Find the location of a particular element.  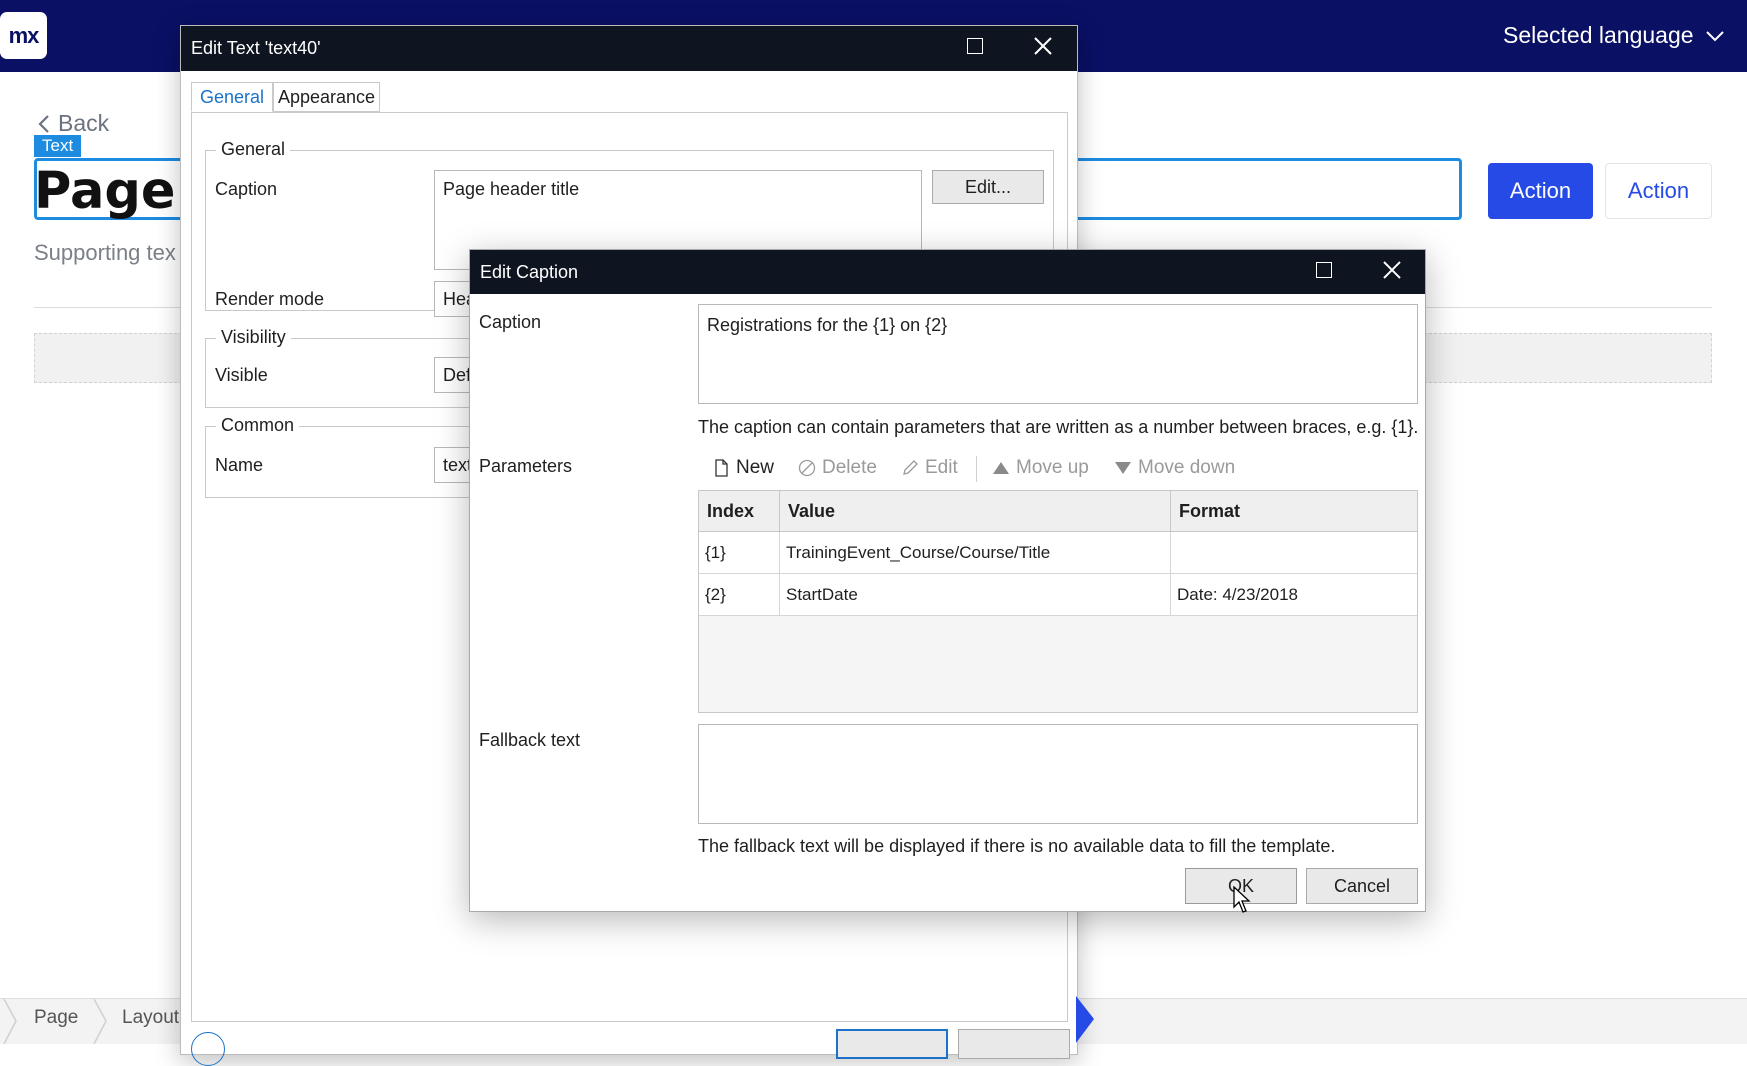

breadcrumb-item-page: Page is located at coordinates (56, 1018).